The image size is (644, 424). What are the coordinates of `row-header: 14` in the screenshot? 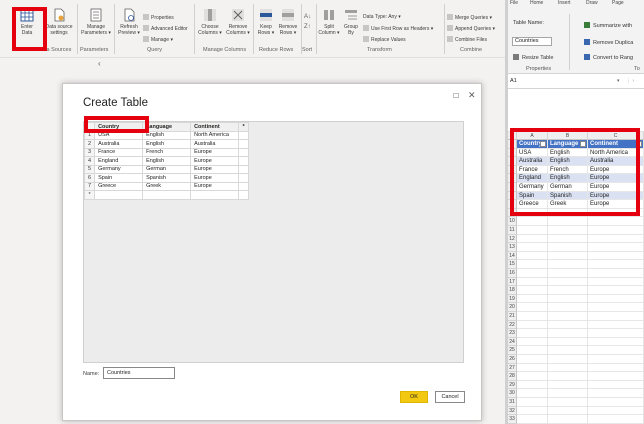 It's located at (512, 256).